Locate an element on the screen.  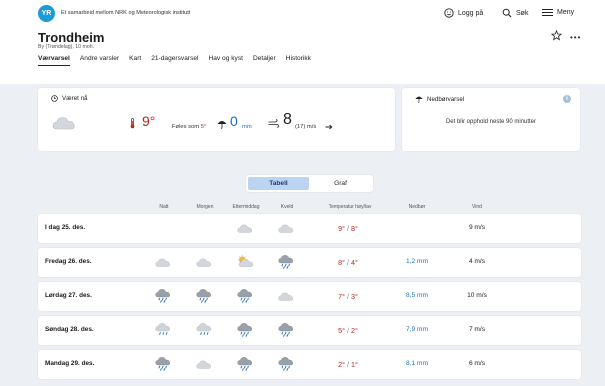
yr-logo: YR is located at coordinates (46, 13).